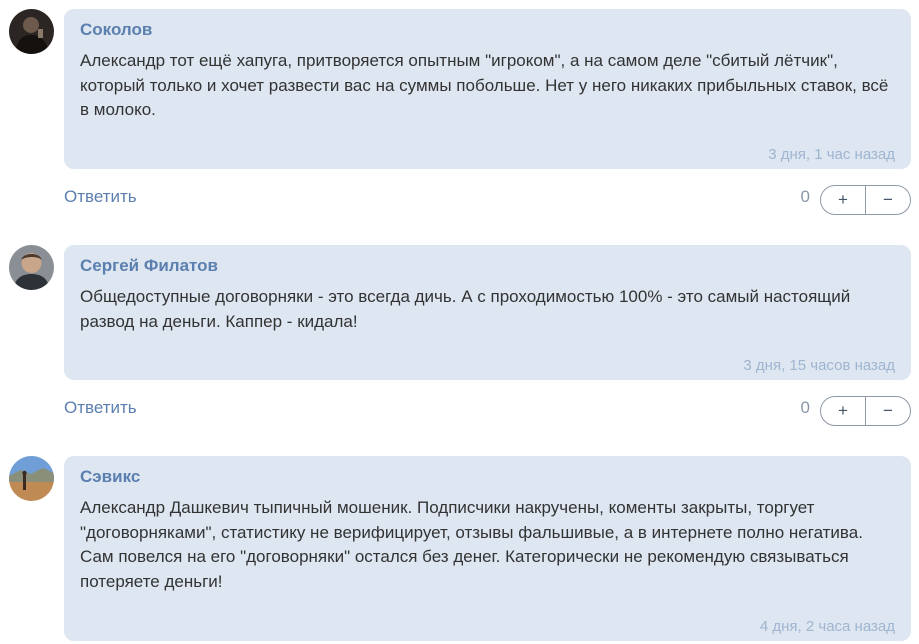  Describe the element at coordinates (827, 626) in the screenshot. I see `timestamp: 4 дня, 2 часа назад` at that location.